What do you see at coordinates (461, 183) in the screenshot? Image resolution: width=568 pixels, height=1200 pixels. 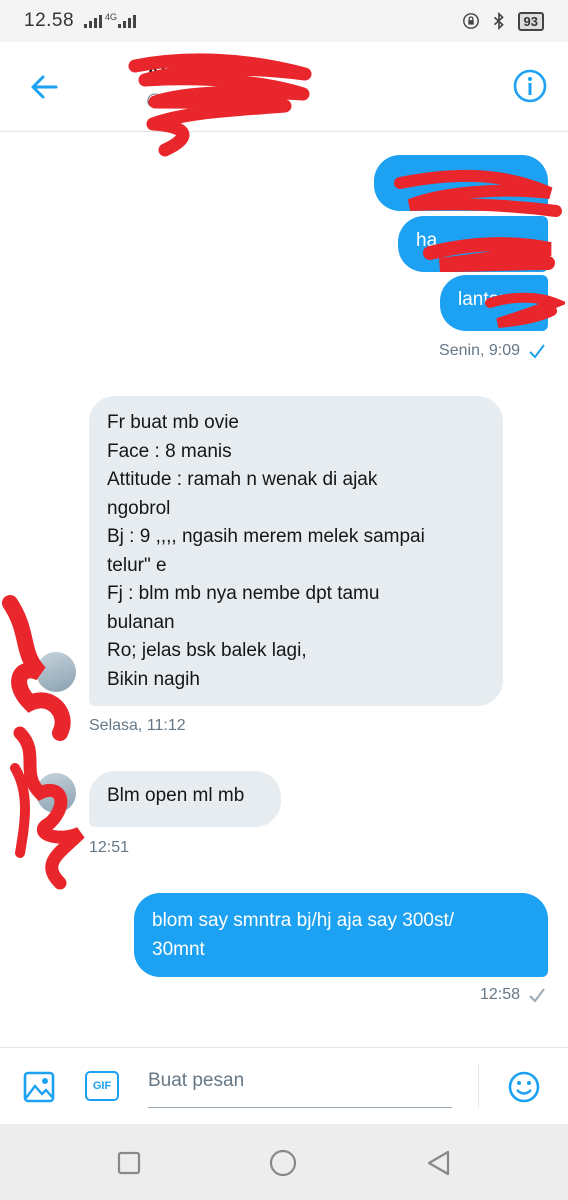 I see `outgoing-message` at bounding box center [461, 183].